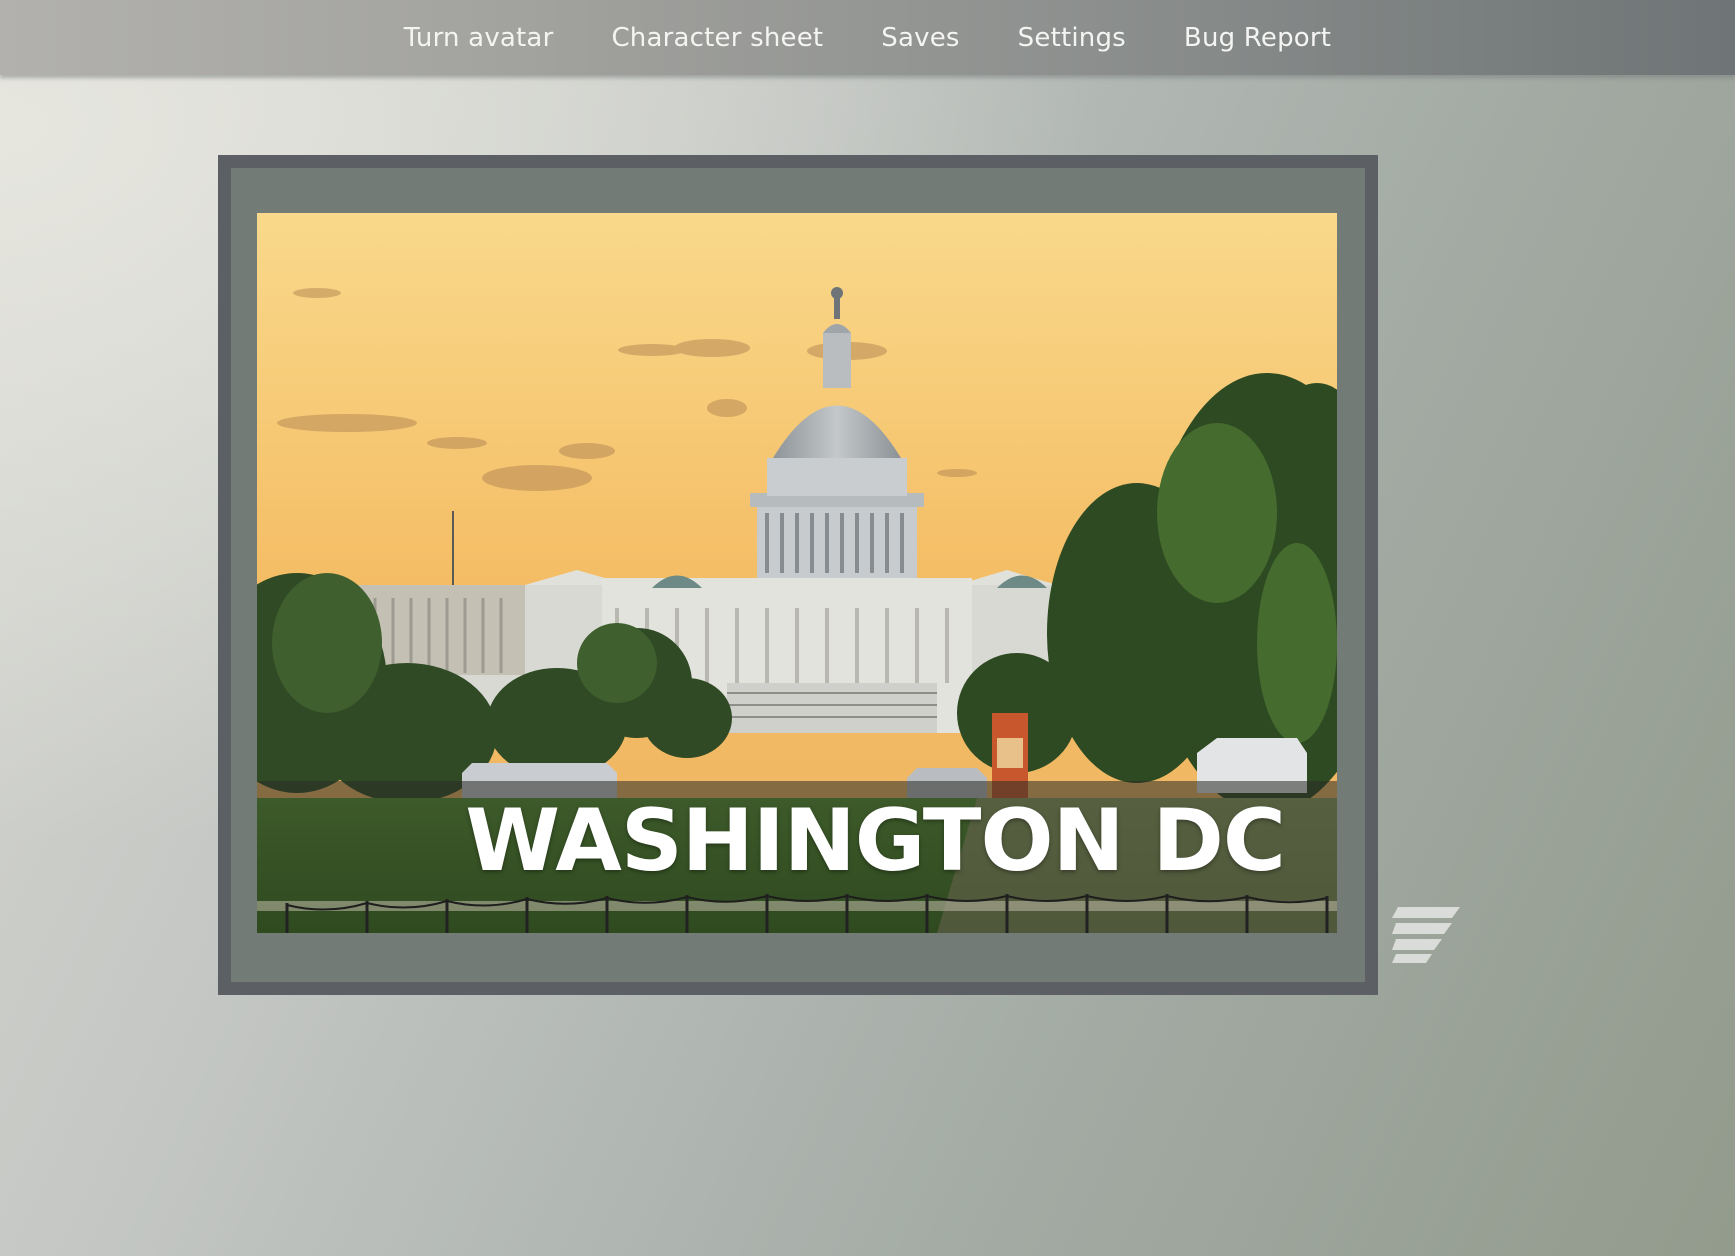 This screenshot has height=1256, width=1735. Describe the element at coordinates (920, 38) in the screenshot. I see `nav-saves: Saves` at that location.